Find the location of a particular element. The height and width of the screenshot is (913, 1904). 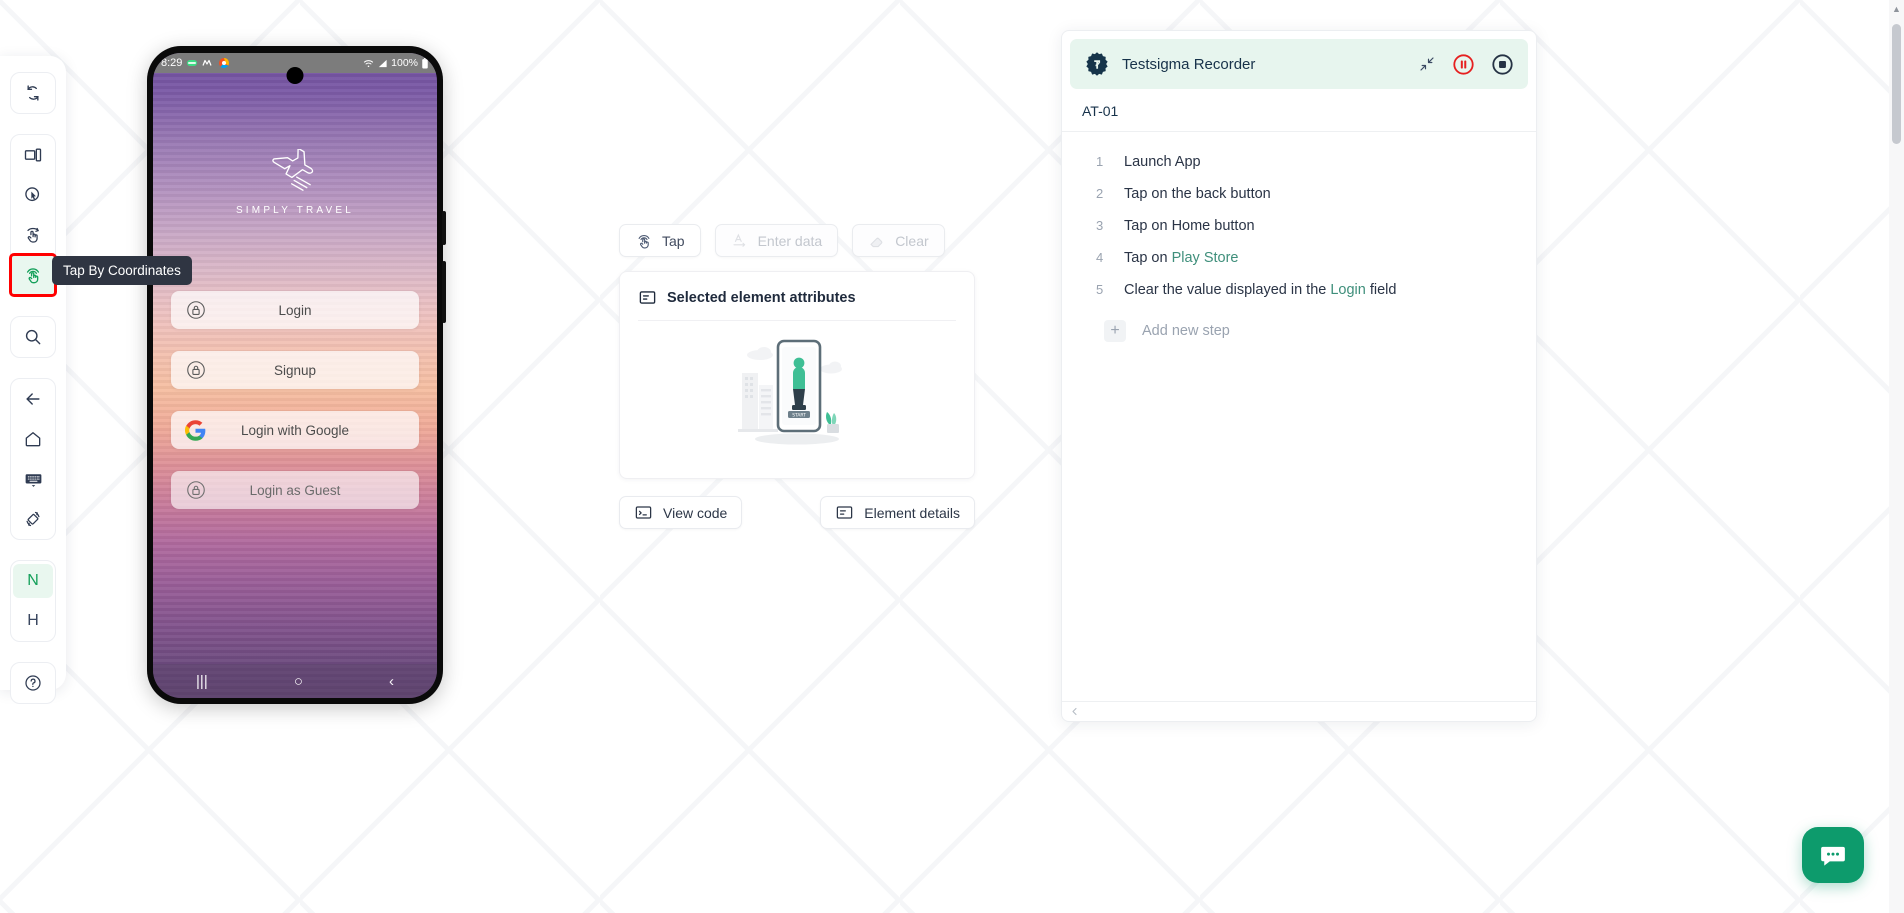

selected-element-attributes-card: Selected element attributes START is located at coordinates (797, 375).